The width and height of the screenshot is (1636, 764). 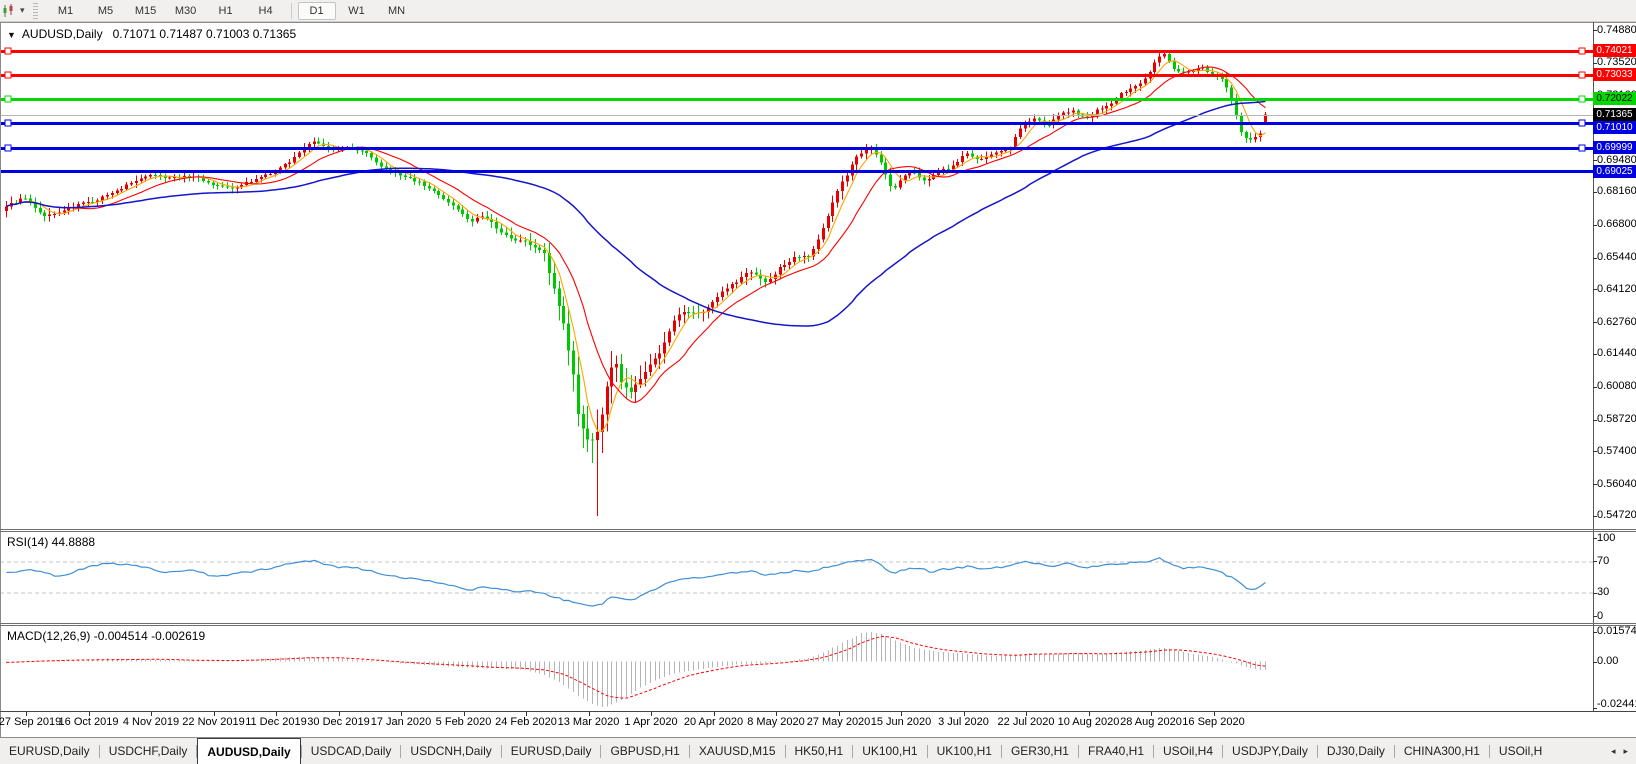 I want to click on rsi-tick-label: 70, so click(x=1603, y=560).